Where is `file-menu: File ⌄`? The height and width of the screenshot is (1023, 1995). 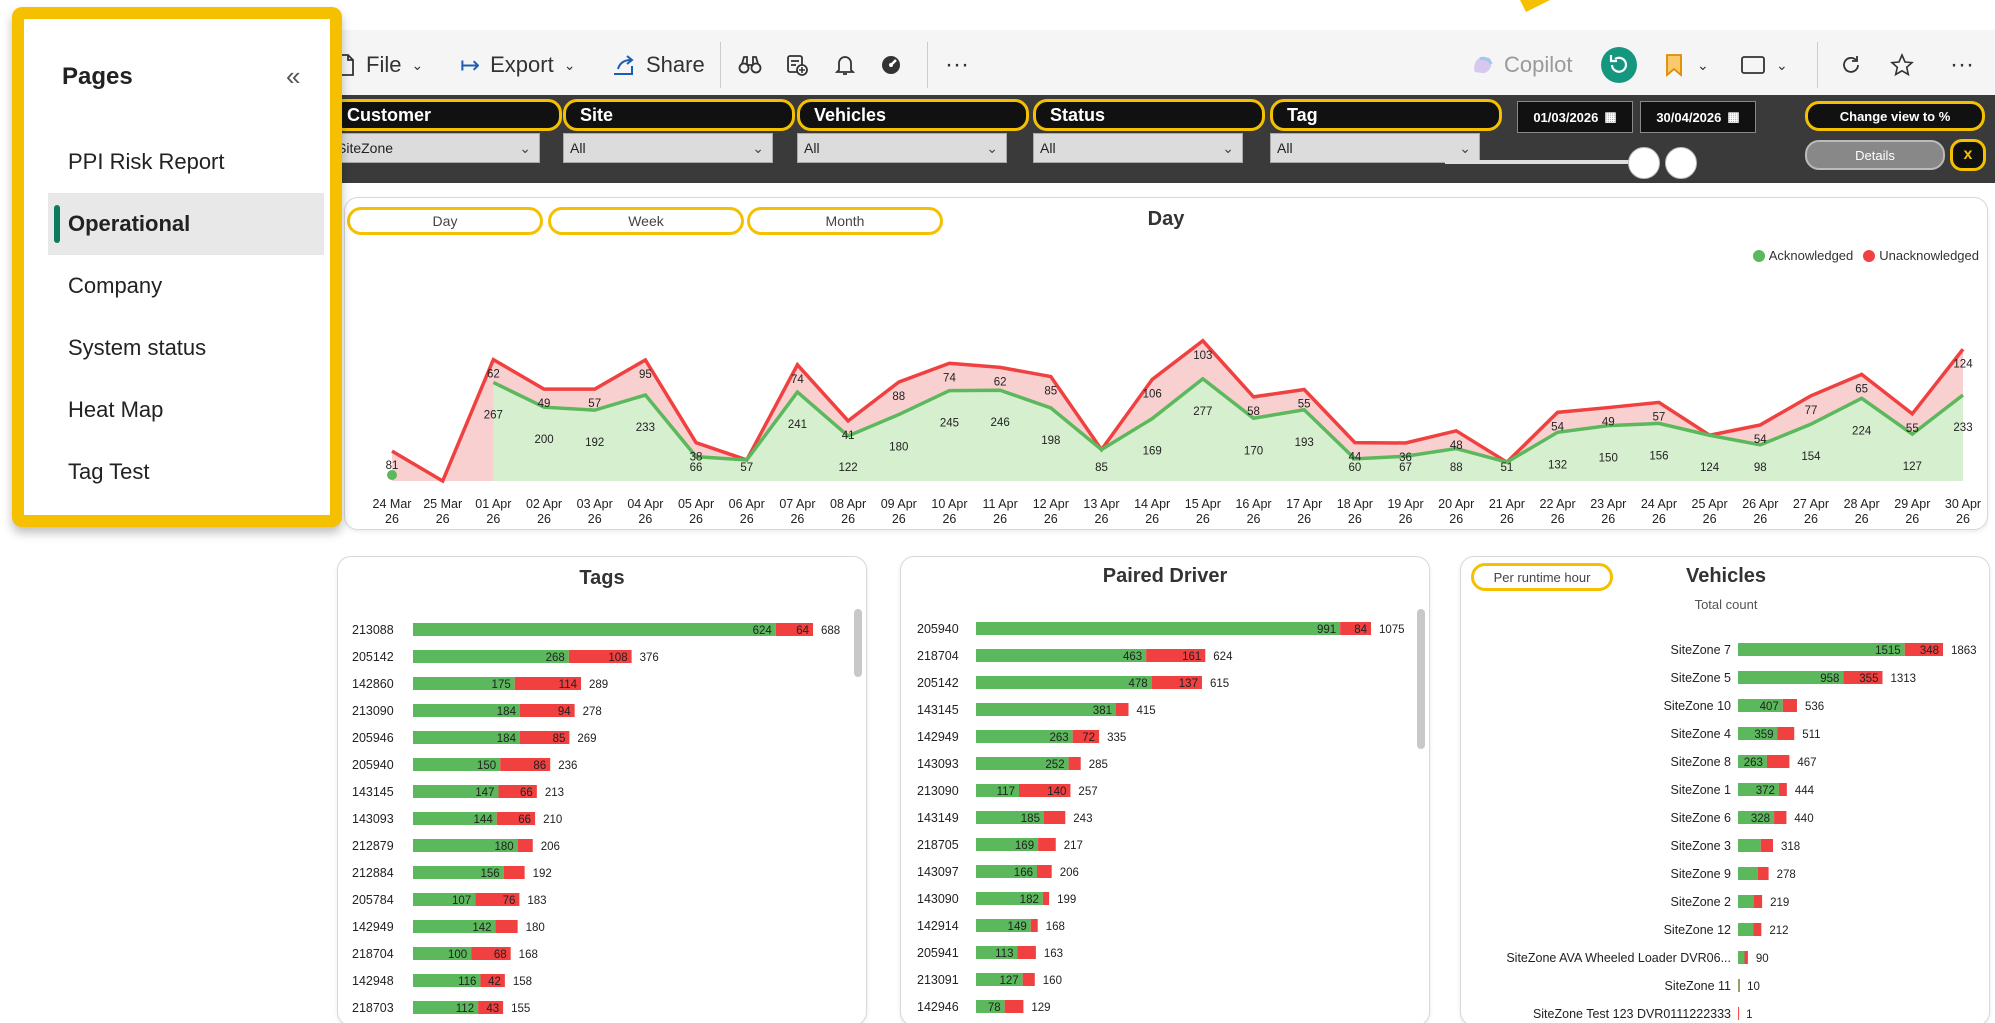
file-menu: File ⌄ is located at coordinates (379, 65).